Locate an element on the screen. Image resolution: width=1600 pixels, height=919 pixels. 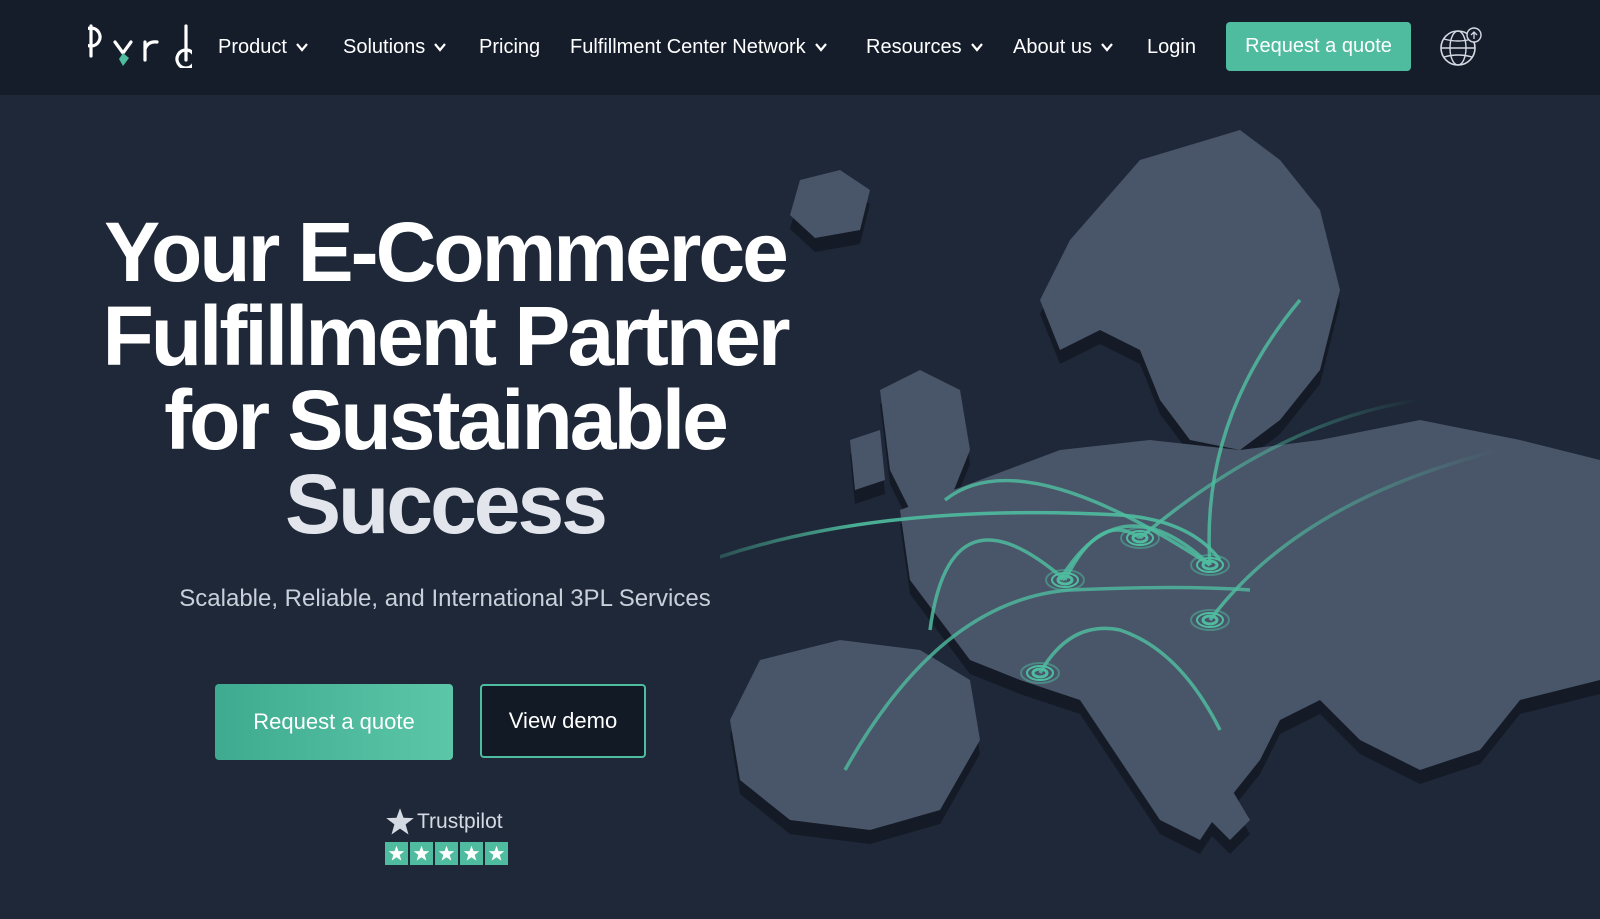
trustpilot-star-icon is located at coordinates (400, 821).